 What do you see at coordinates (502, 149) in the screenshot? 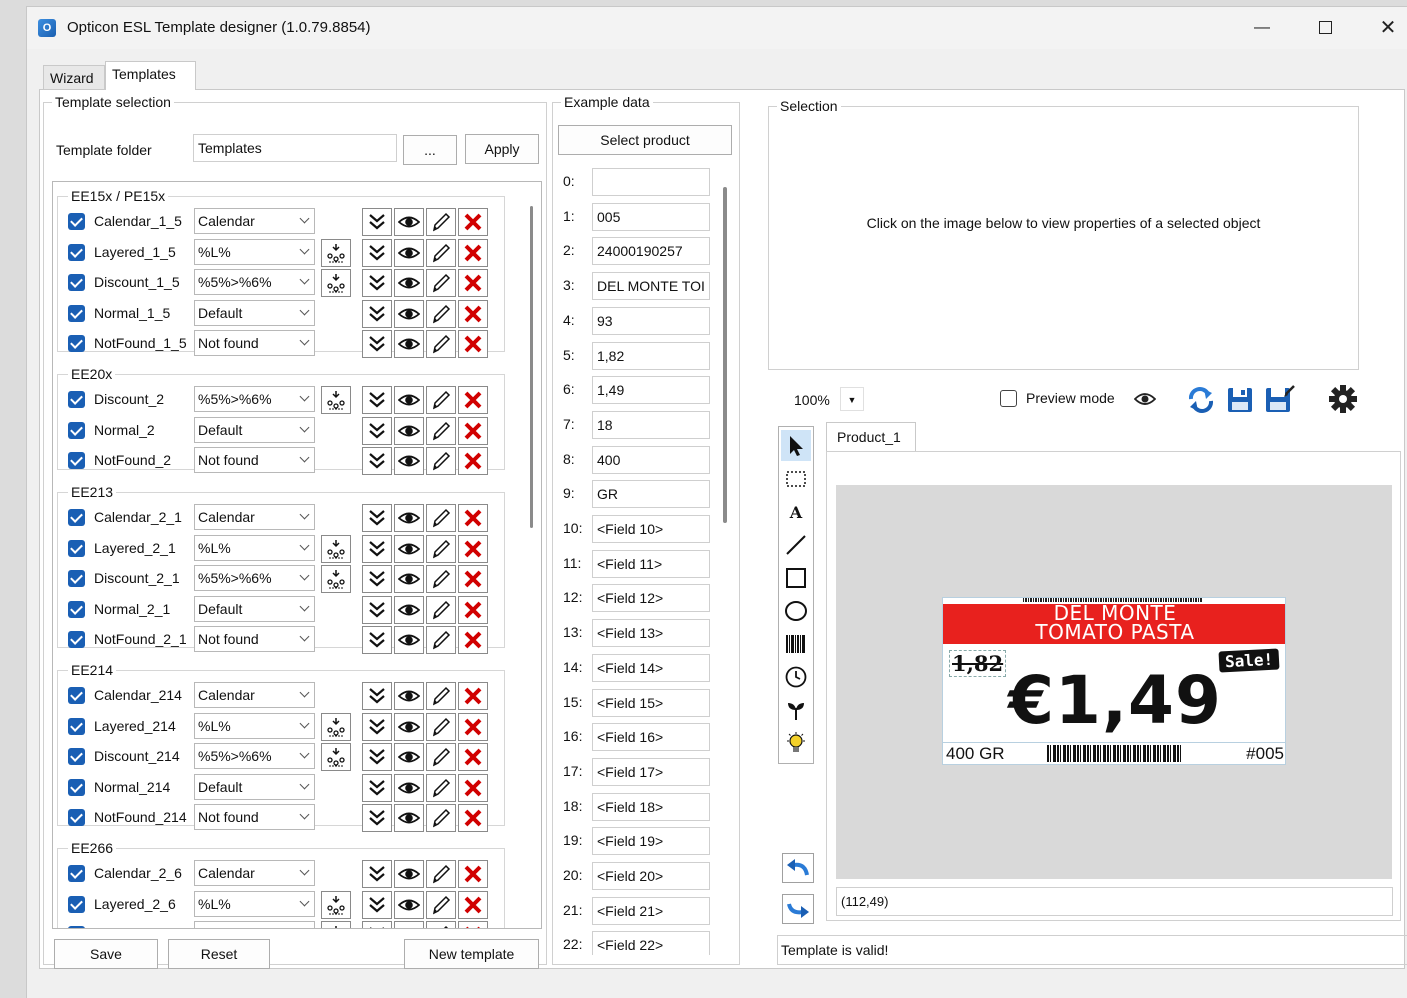
I see `apply-button: Apply` at bounding box center [502, 149].